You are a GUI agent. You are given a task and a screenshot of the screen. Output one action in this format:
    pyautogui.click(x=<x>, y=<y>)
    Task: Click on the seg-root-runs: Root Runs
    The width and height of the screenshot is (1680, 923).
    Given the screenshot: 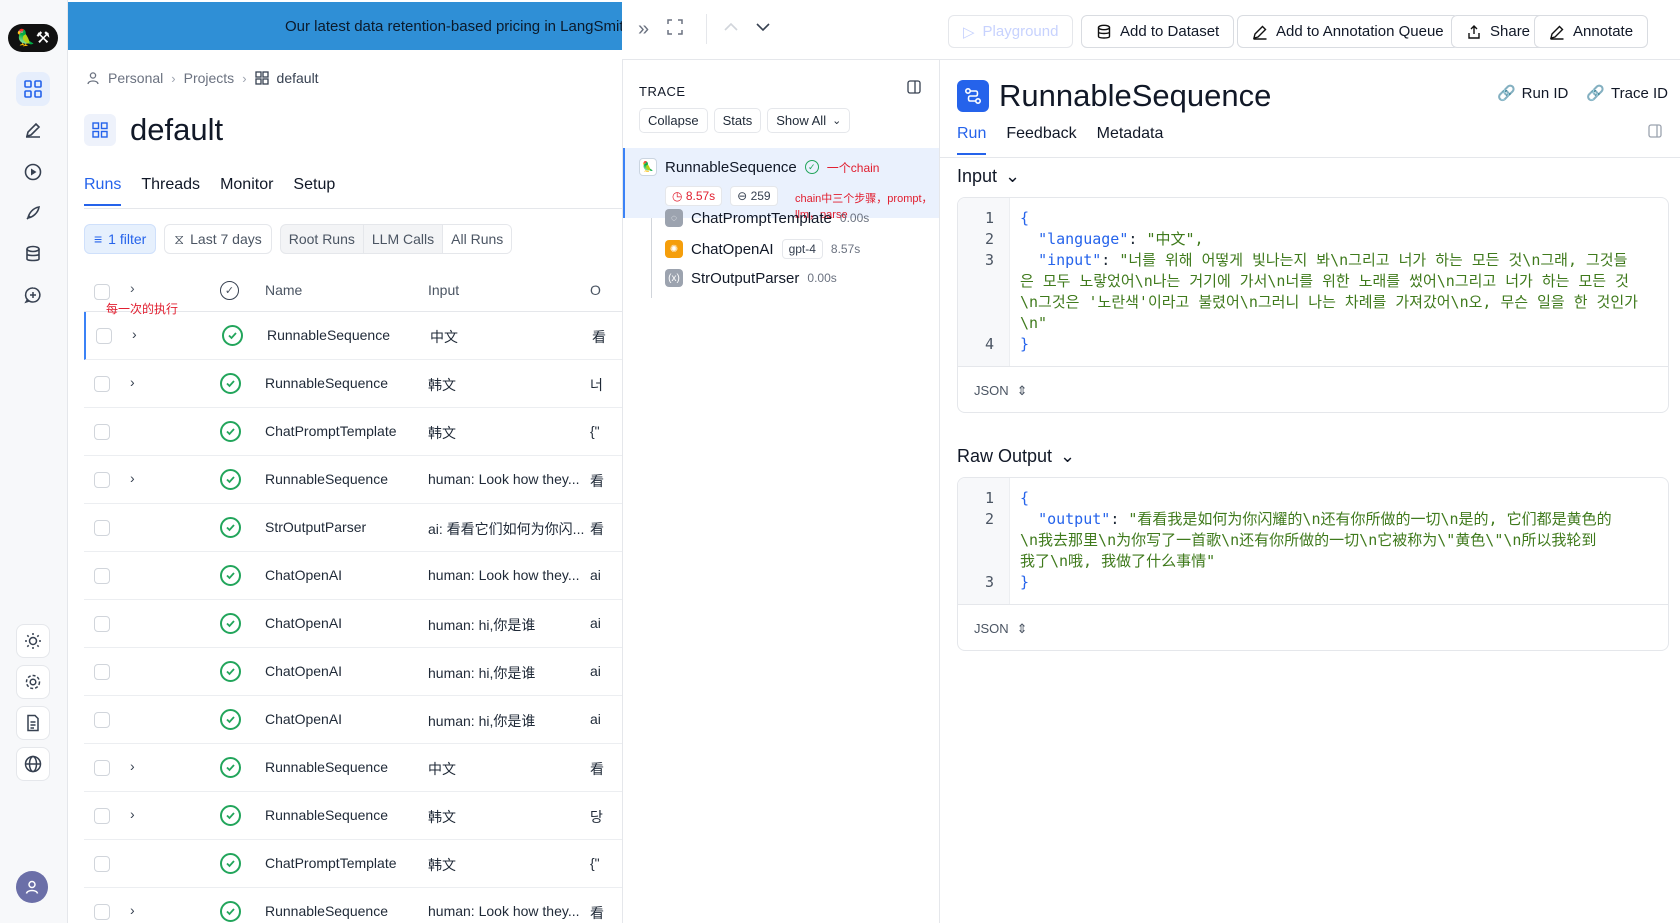 What is the action you would take?
    pyautogui.click(x=322, y=239)
    